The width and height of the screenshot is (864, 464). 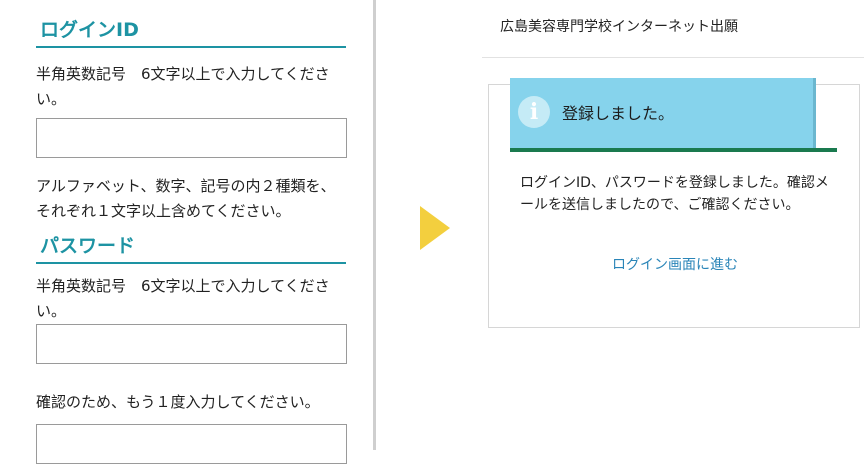 I want to click on next-step-arrow-icon, so click(x=435, y=228).